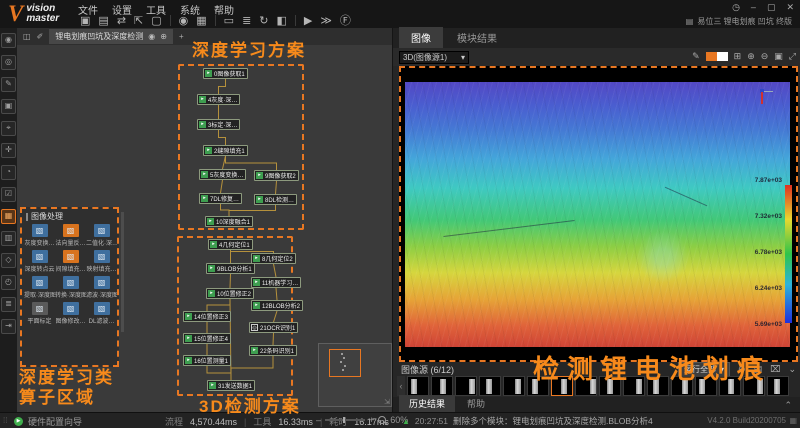  Describe the element at coordinates (751, 56) in the screenshot. I see `zoom-in-icon: ⊕` at that location.